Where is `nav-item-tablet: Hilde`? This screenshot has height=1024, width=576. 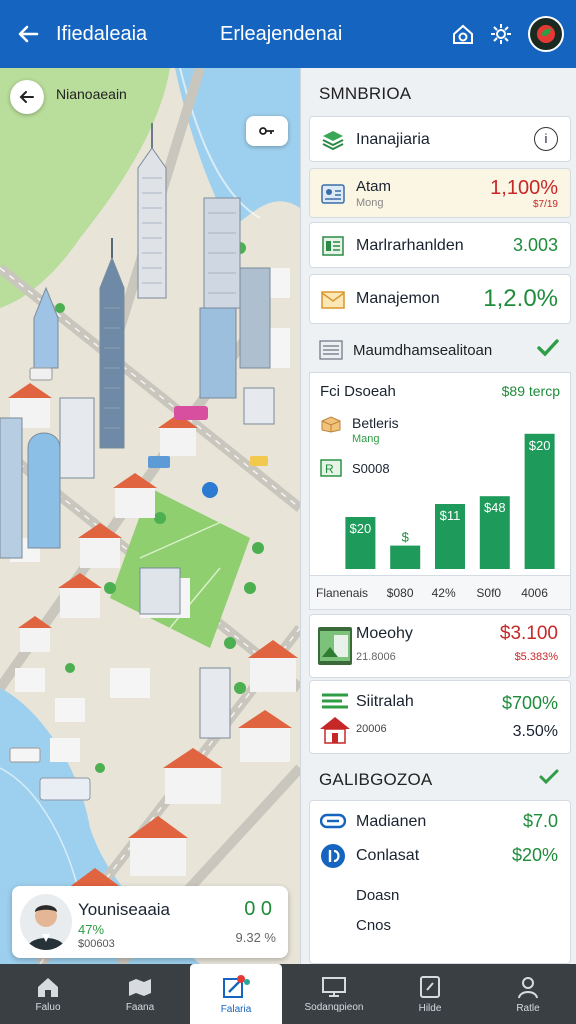
nav-item-tablet: Hilde is located at coordinates (430, 994).